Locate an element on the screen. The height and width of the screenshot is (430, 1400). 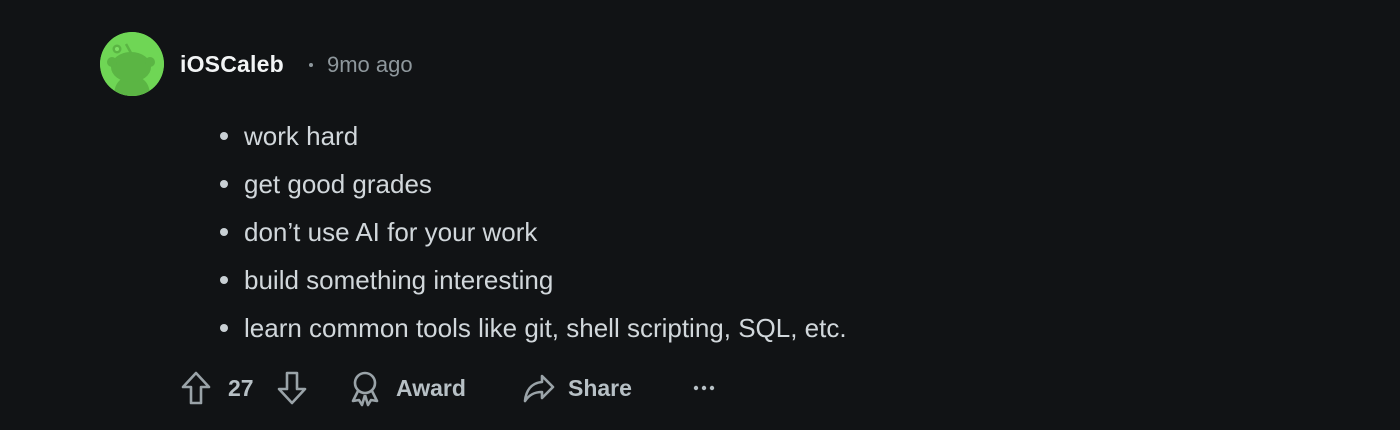
more-options-button is located at coordinates (704, 388).